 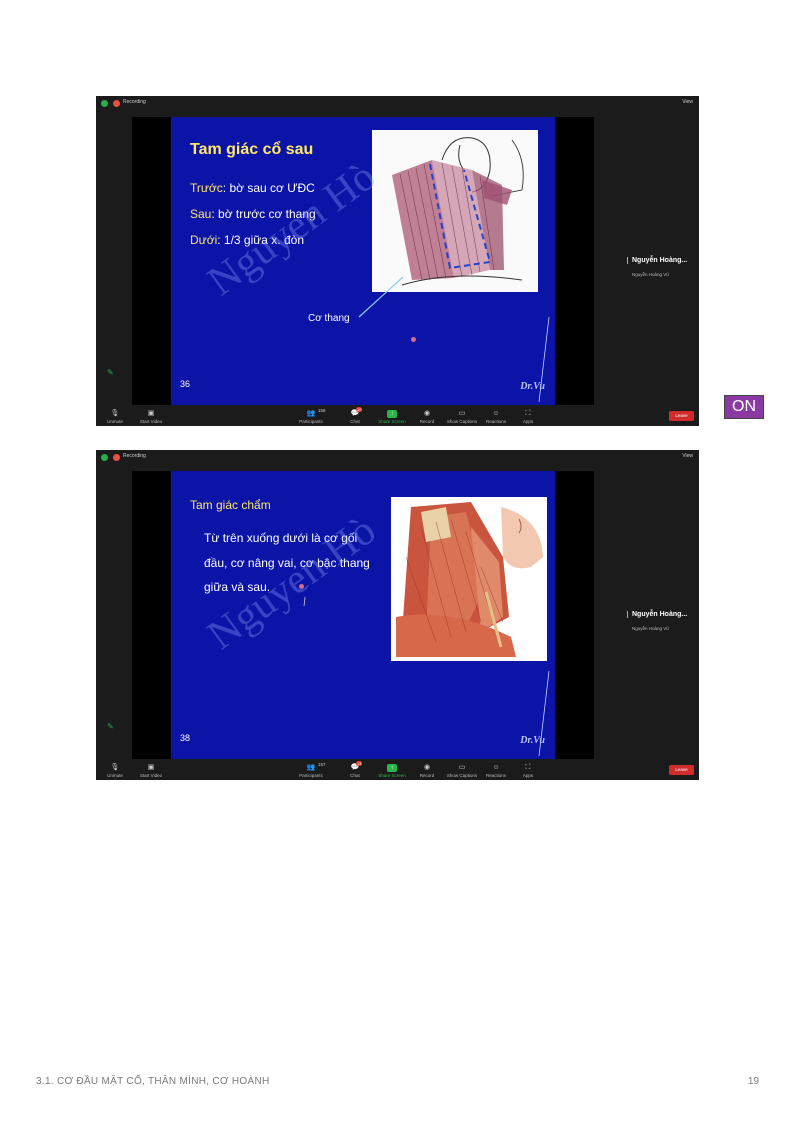 What do you see at coordinates (322, 764) in the screenshot?
I see `participants-count: 157` at bounding box center [322, 764].